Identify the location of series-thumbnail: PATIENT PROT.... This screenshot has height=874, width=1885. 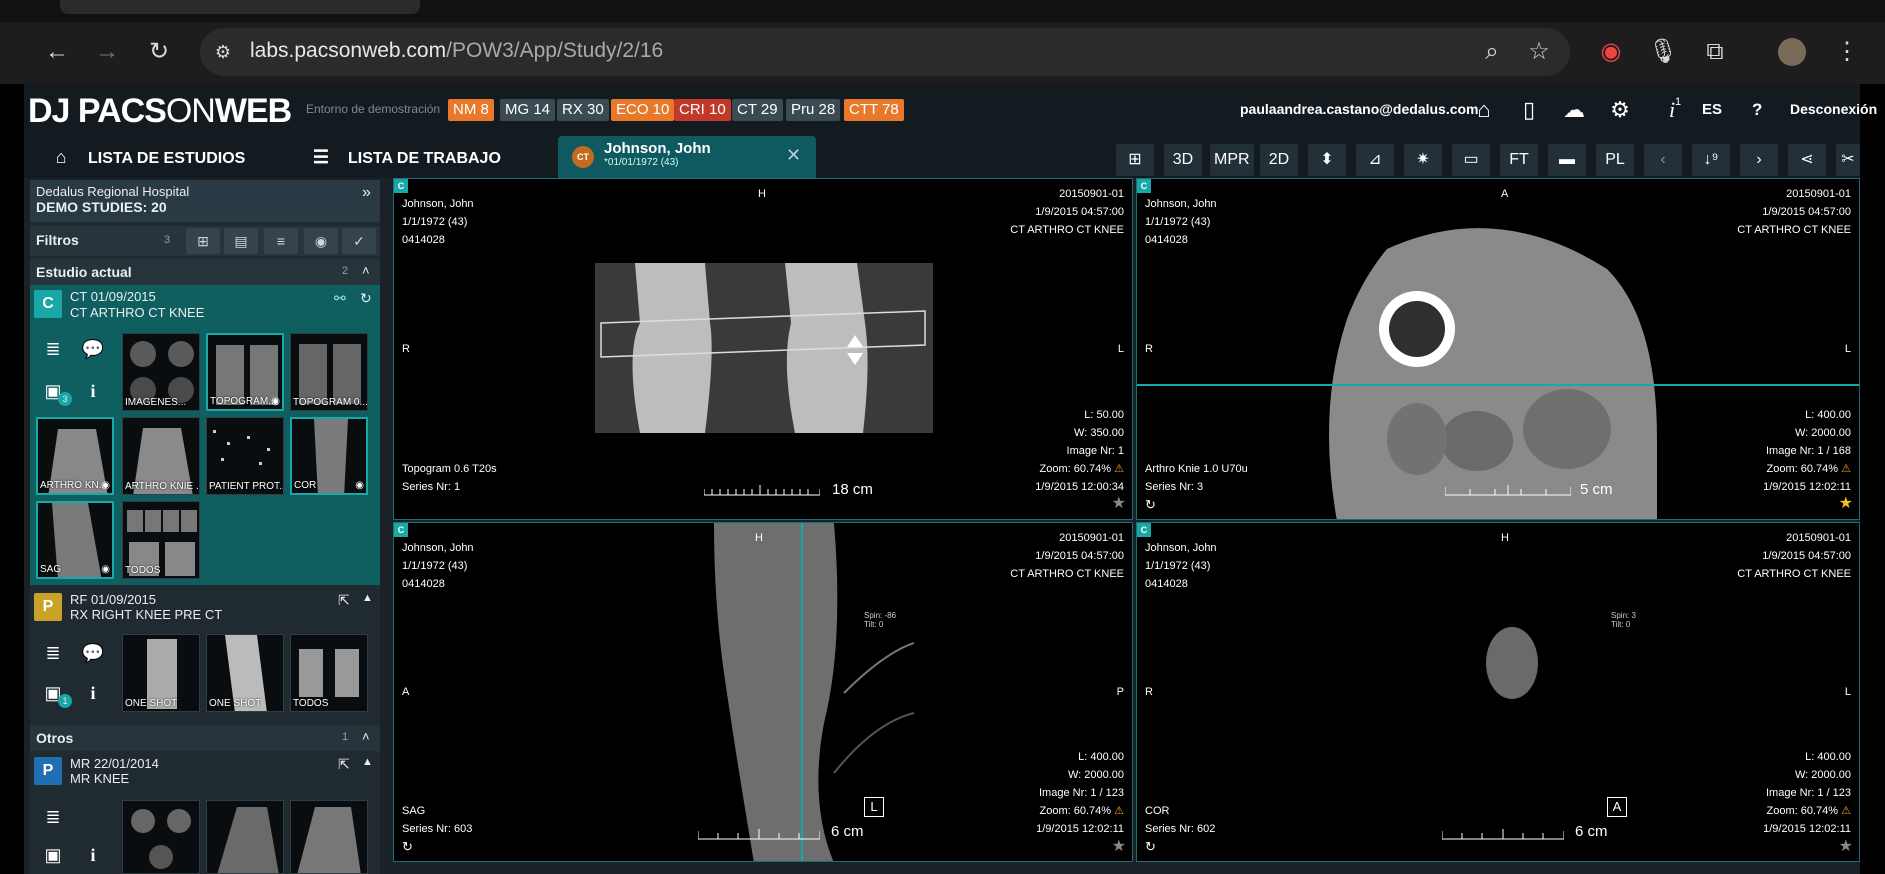
(245, 456).